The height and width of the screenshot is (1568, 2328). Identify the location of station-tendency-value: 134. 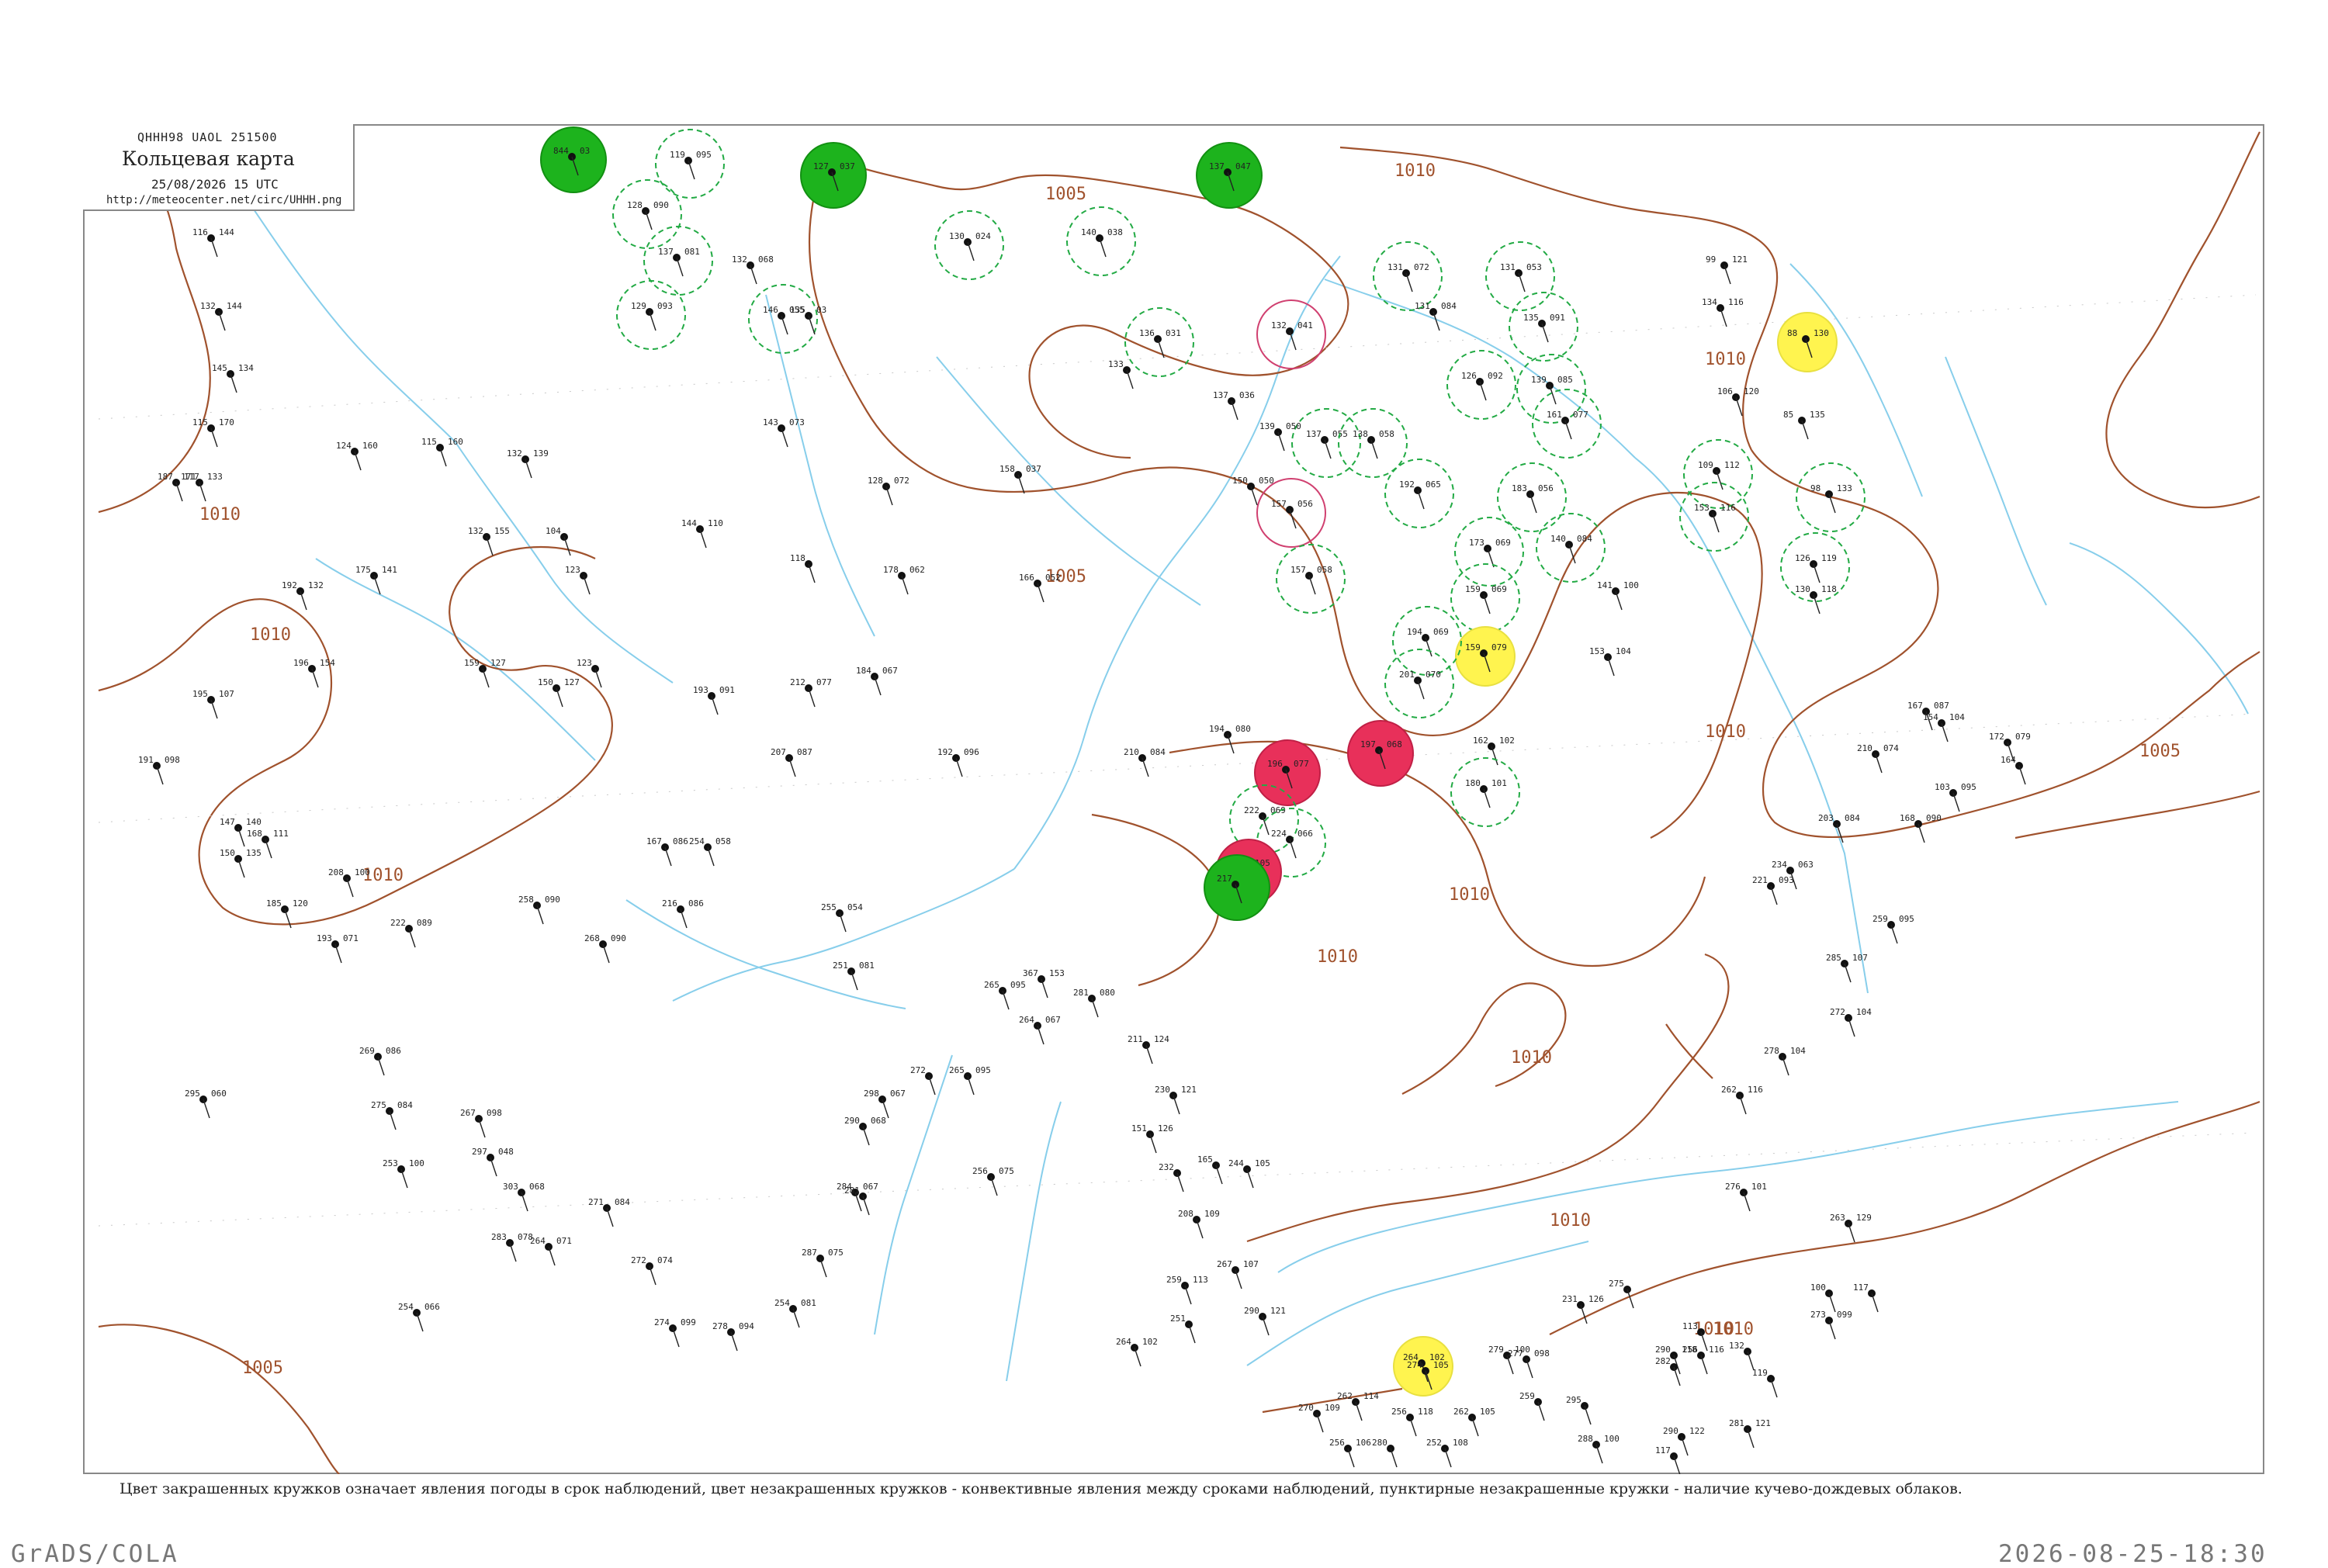
(246, 368).